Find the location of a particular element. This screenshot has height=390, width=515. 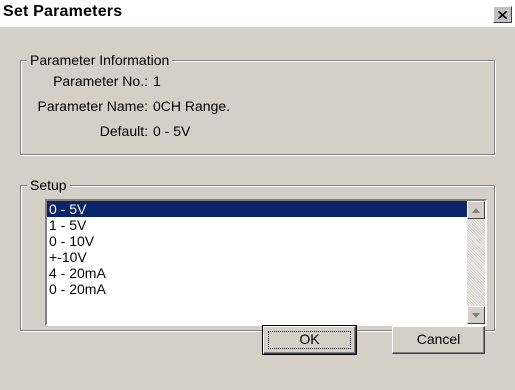

default-label: Default: is located at coordinates (123, 131).